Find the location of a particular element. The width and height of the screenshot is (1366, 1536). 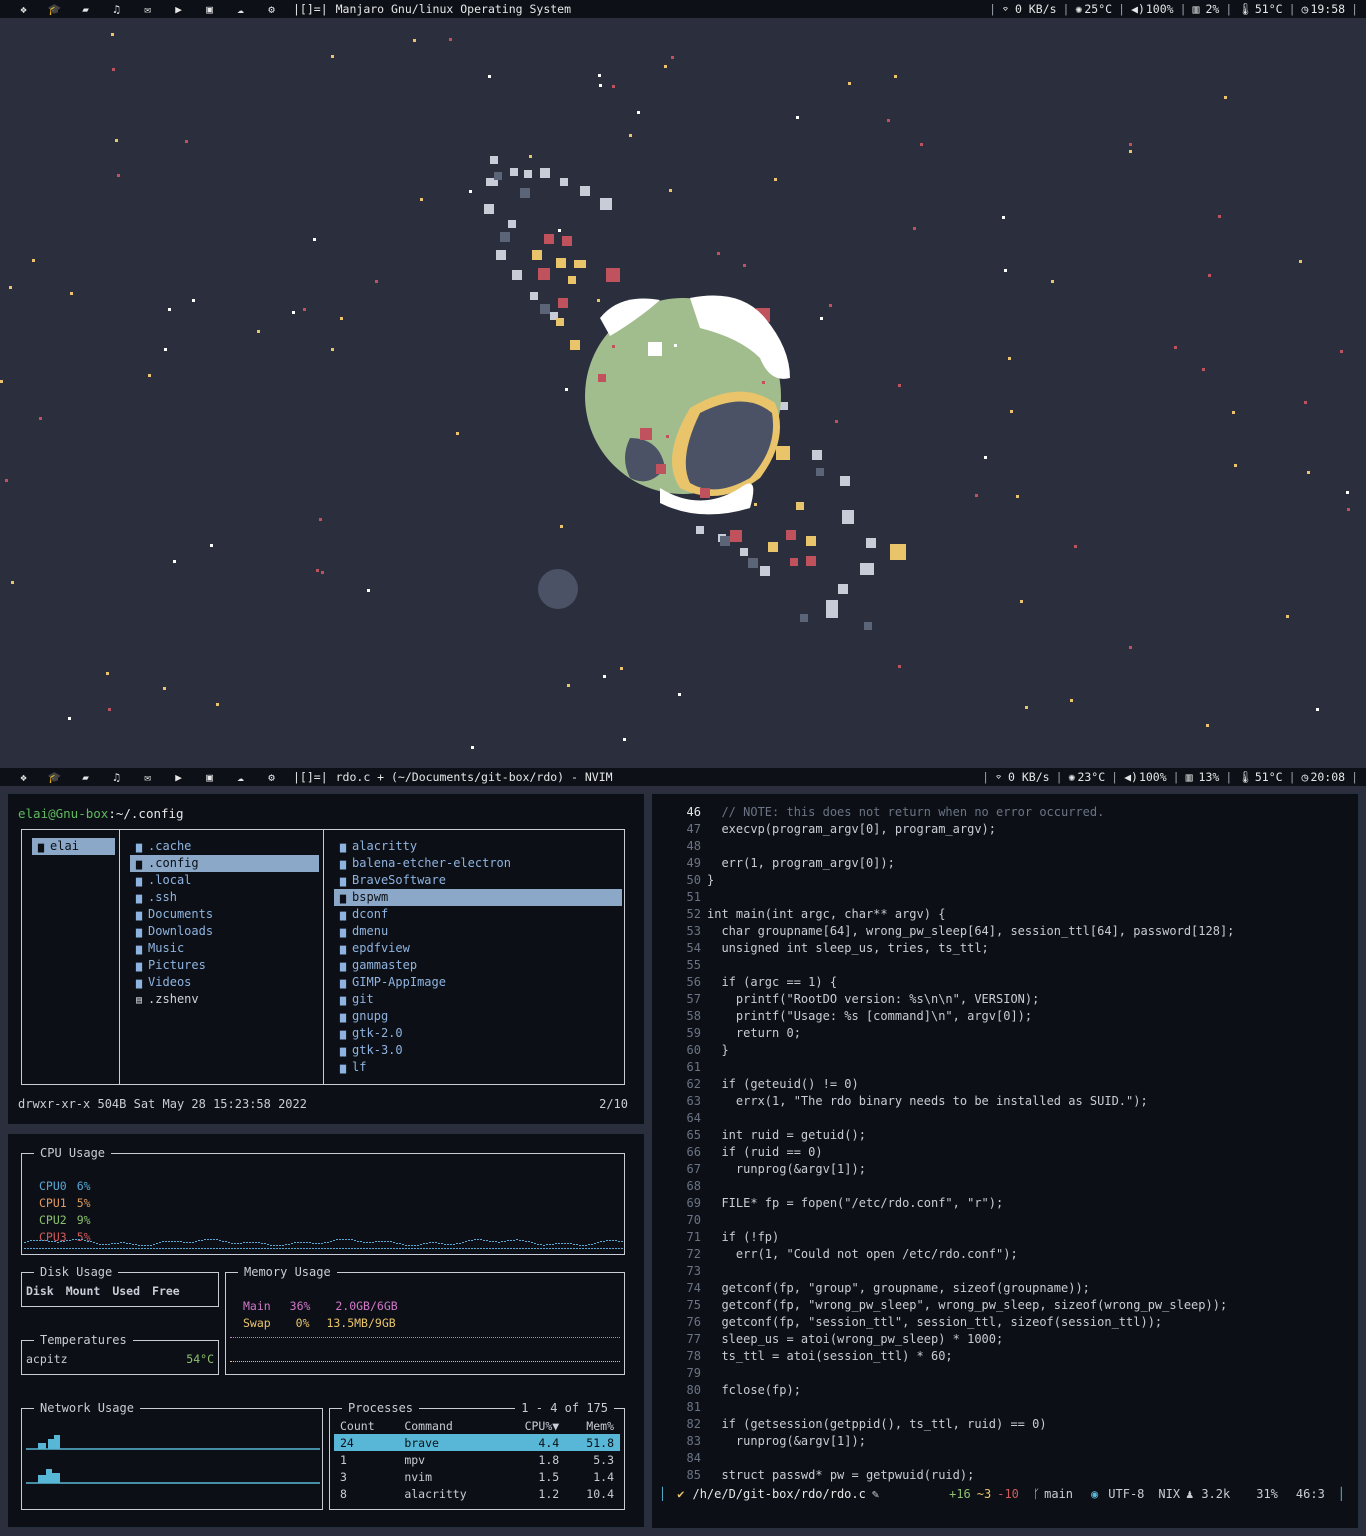

code-text: sleep_us = atoi(wrong_pw_sleep) * 1000; is located at coordinates (862, 1339).